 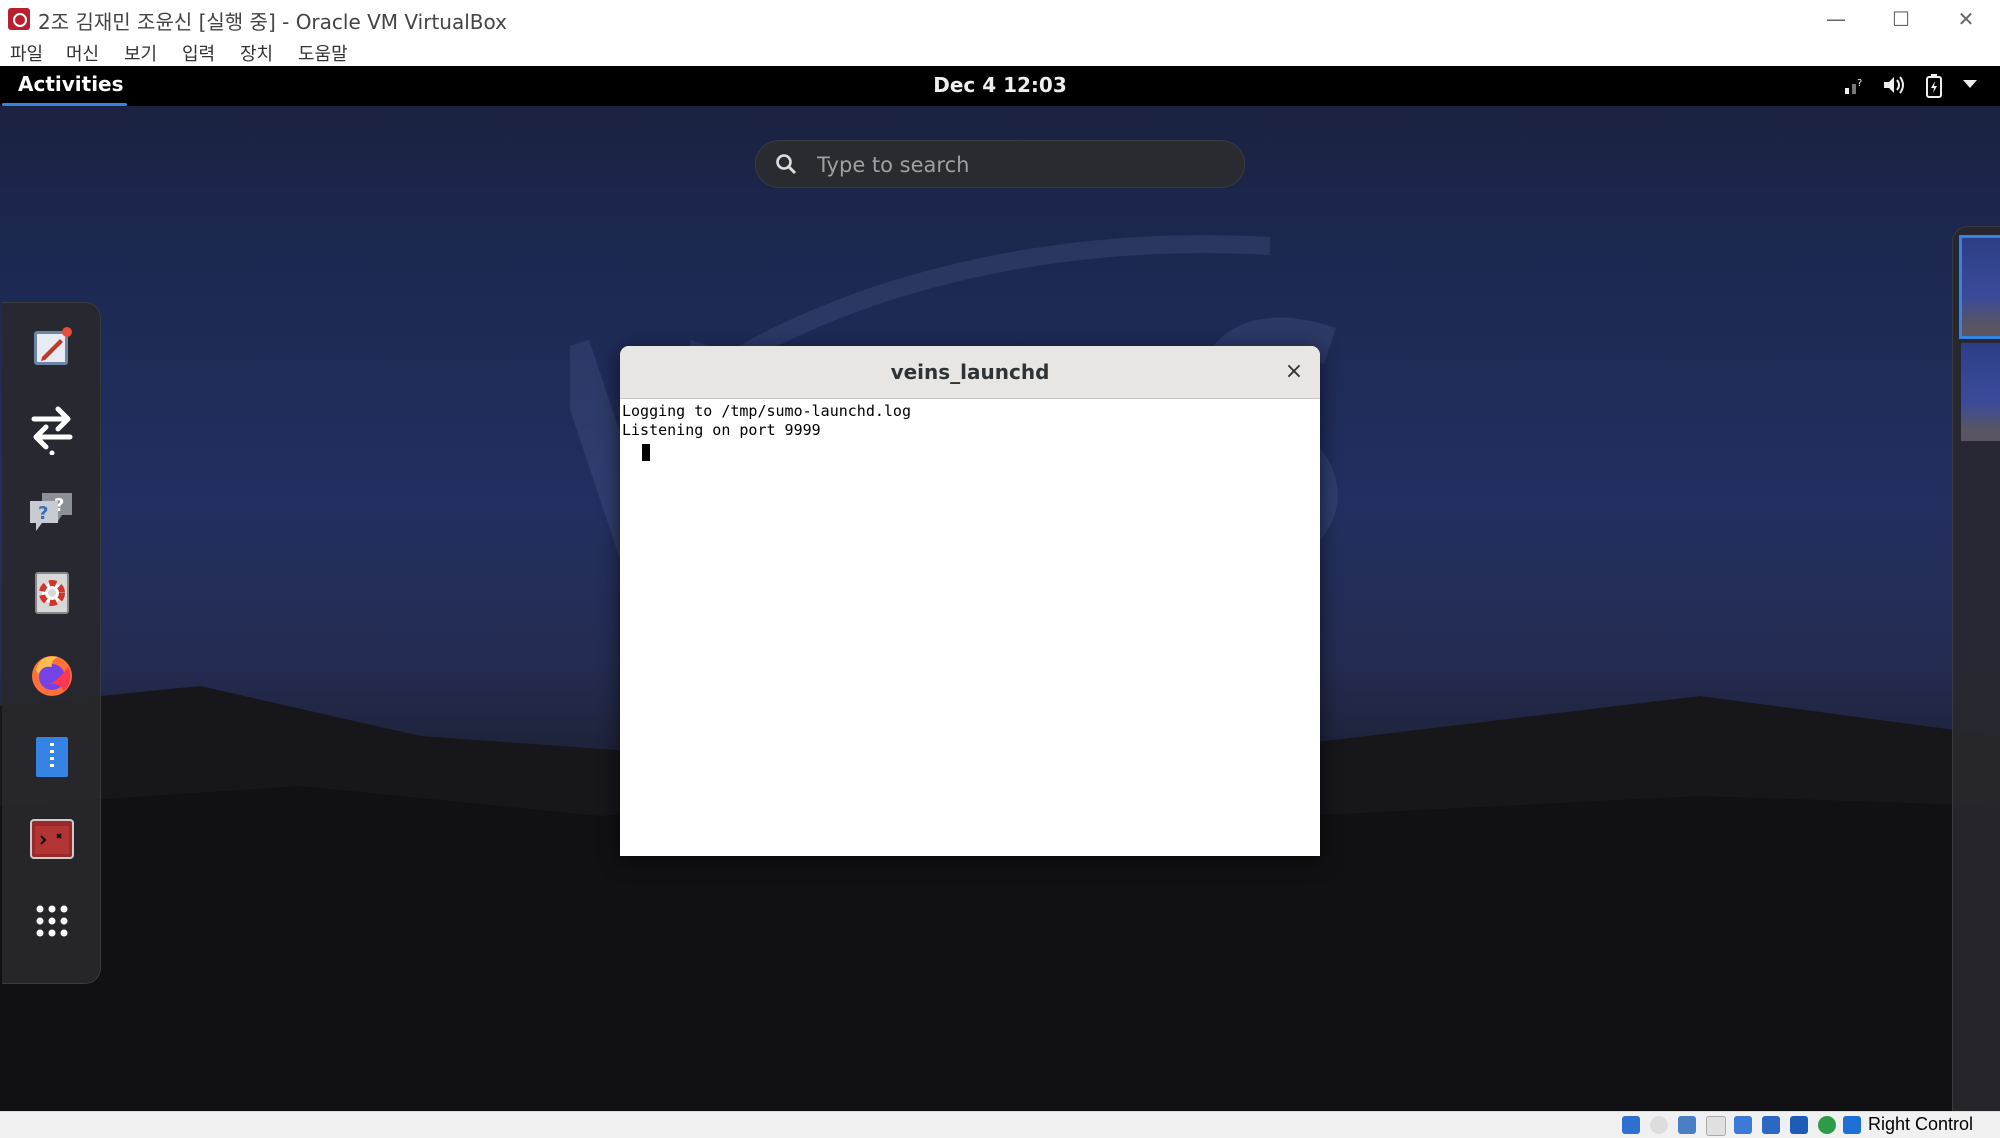 What do you see at coordinates (1799, 1125) in the screenshot?
I see `display-icon` at bounding box center [1799, 1125].